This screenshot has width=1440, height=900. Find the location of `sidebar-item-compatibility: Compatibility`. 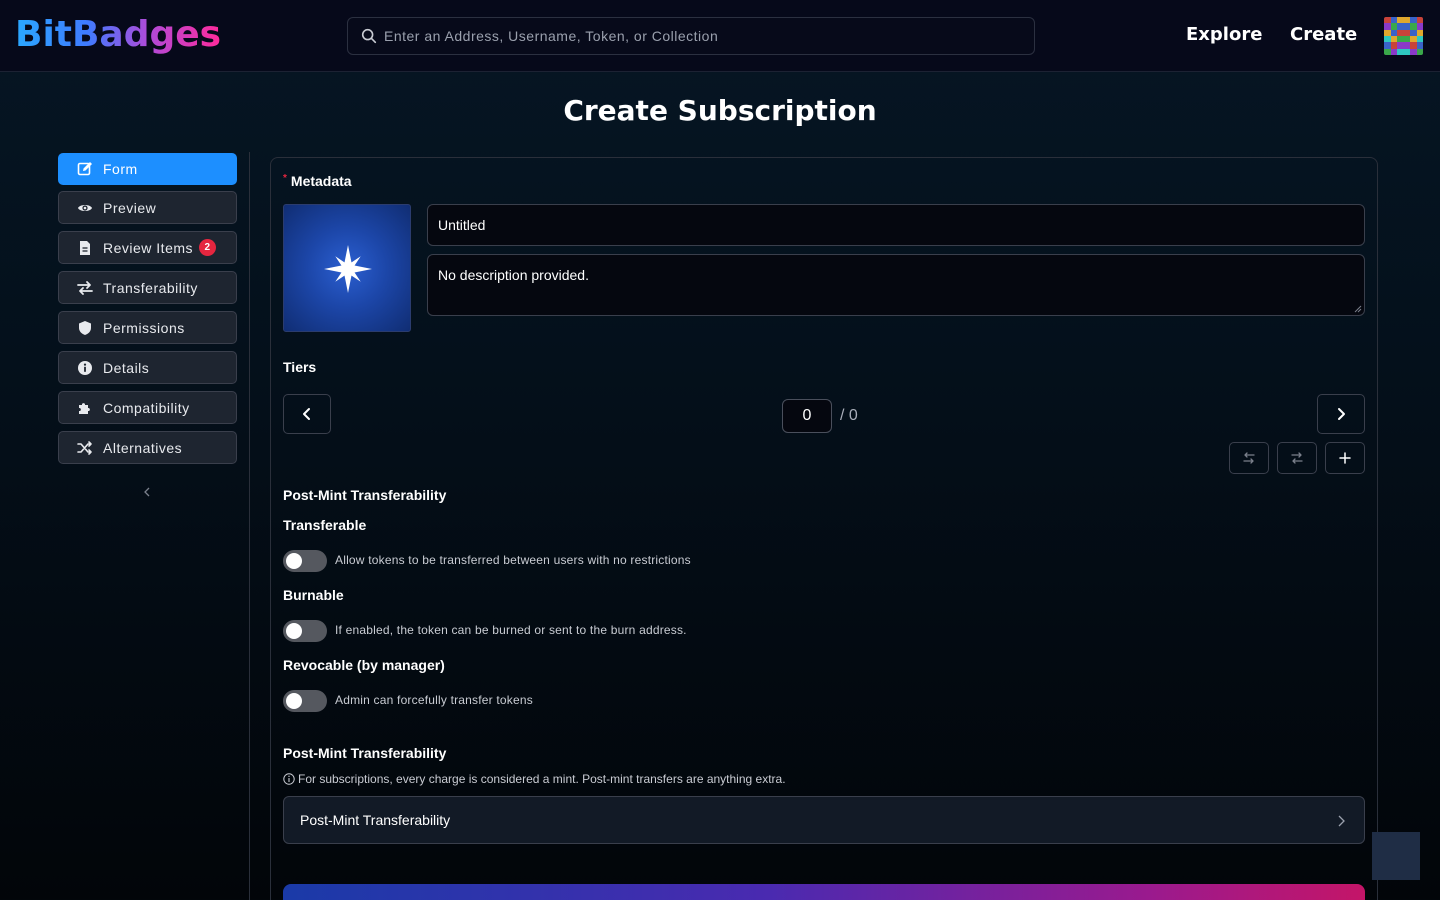

sidebar-item-compatibility: Compatibility is located at coordinates (147, 407).